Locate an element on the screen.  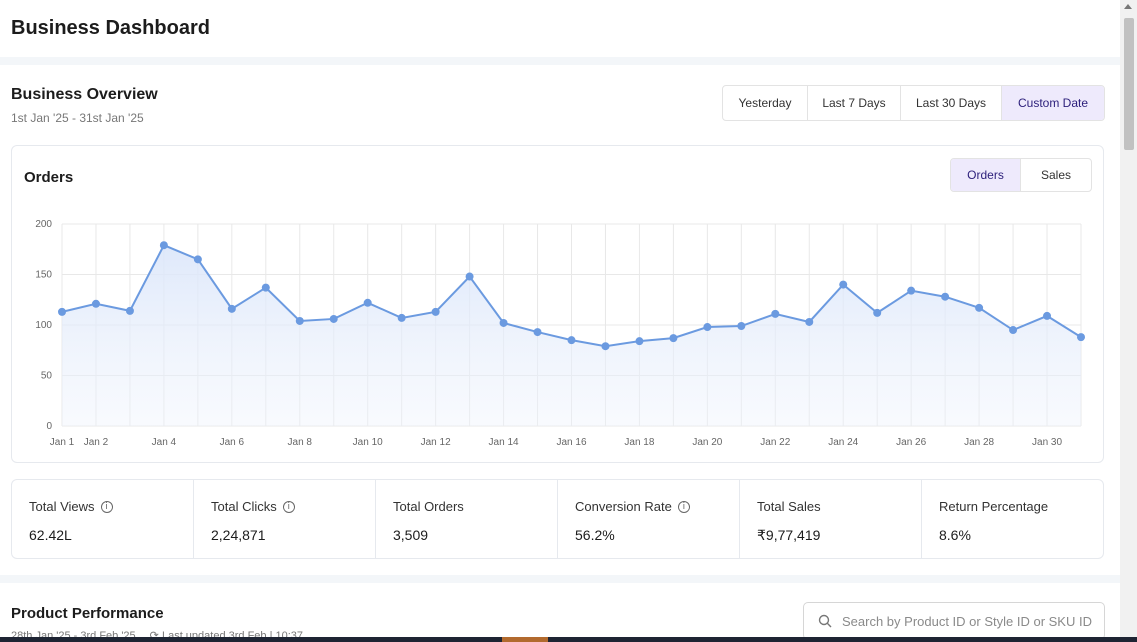
x-tick-label: Jan 12 is located at coordinates (436, 442).